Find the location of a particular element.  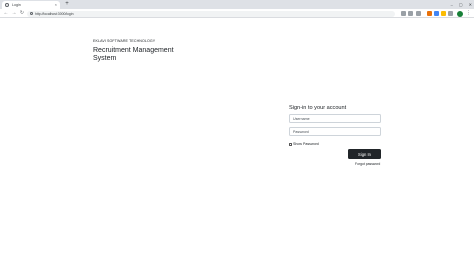

username-input is located at coordinates (335, 118).